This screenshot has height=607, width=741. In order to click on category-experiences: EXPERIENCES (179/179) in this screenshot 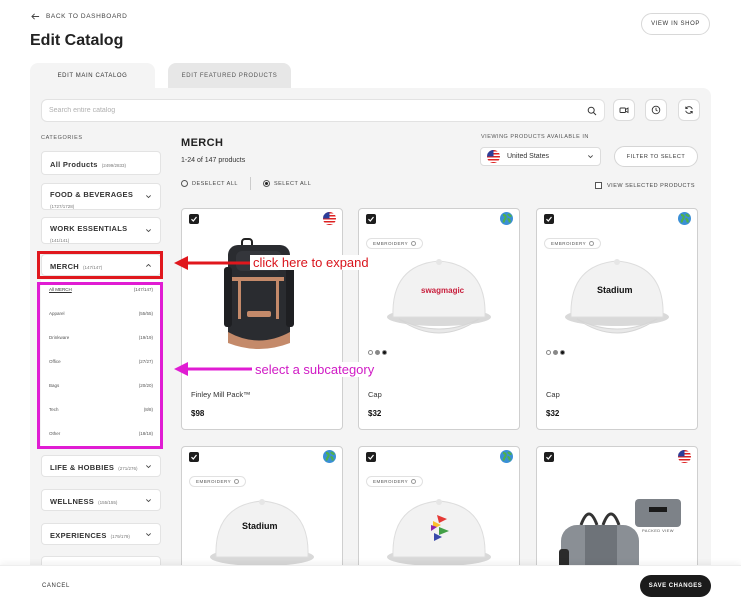, I will do `click(101, 534)`.